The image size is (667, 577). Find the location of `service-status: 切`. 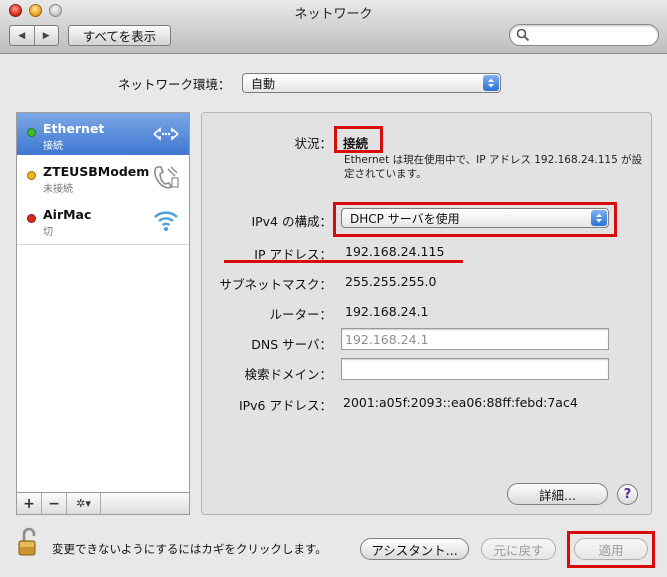

service-status: 切 is located at coordinates (48, 232).